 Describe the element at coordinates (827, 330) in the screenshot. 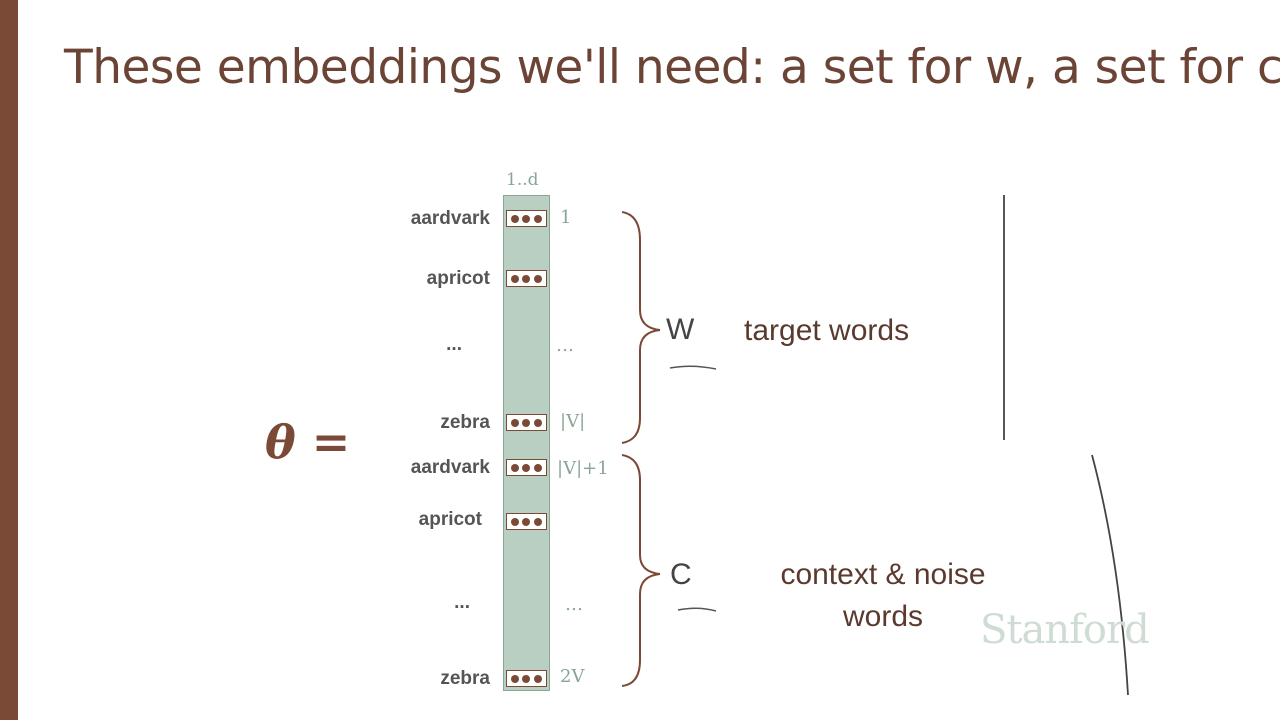

I see `group-label-w: target words` at that location.